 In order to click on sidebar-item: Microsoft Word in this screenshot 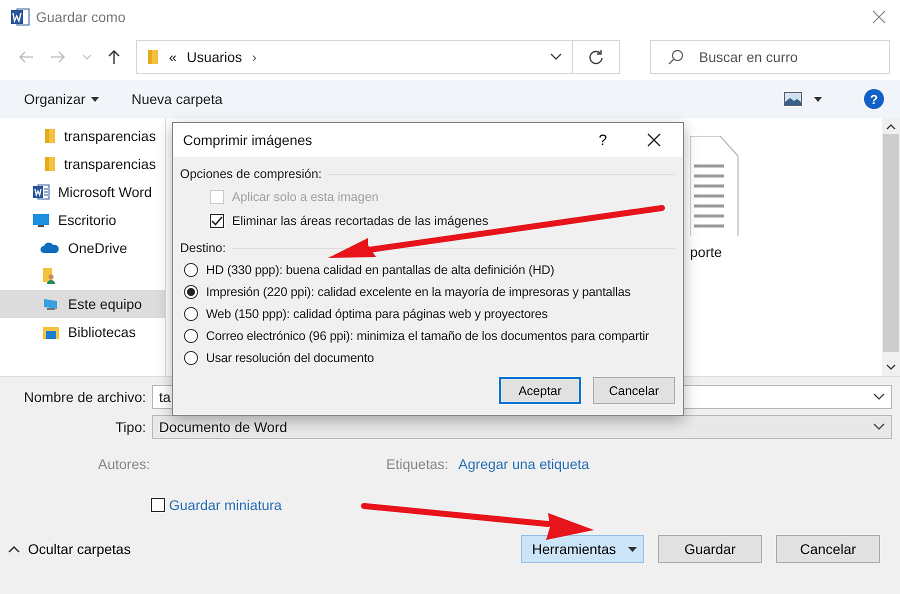, I will do `click(82, 192)`.